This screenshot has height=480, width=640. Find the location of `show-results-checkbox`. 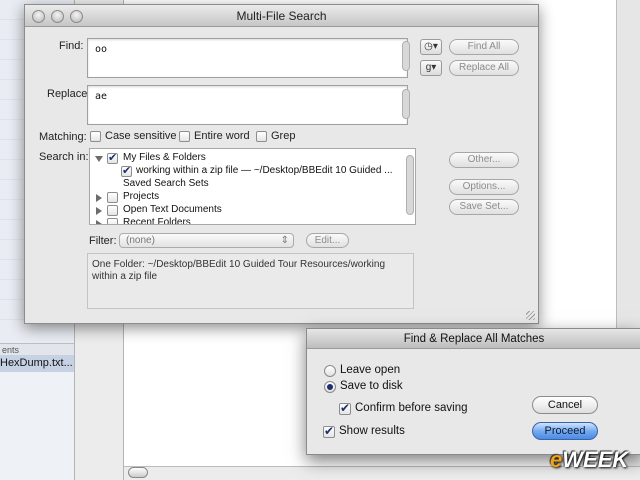

show-results-checkbox is located at coordinates (329, 431).